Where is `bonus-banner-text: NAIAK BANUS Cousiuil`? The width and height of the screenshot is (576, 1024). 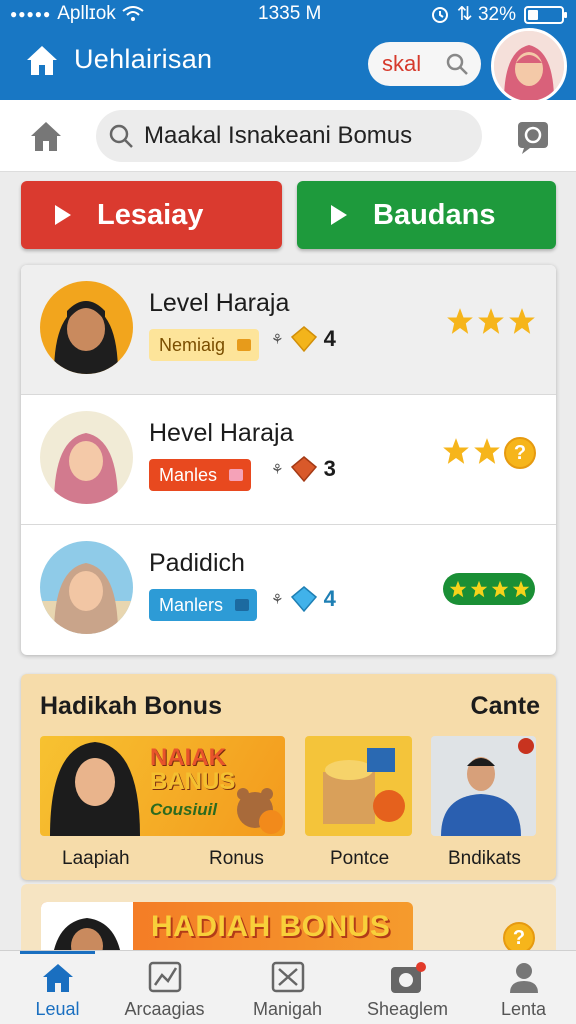
bonus-banner-text: NAIAK BANUS Cousiuil is located at coordinates (192, 784).